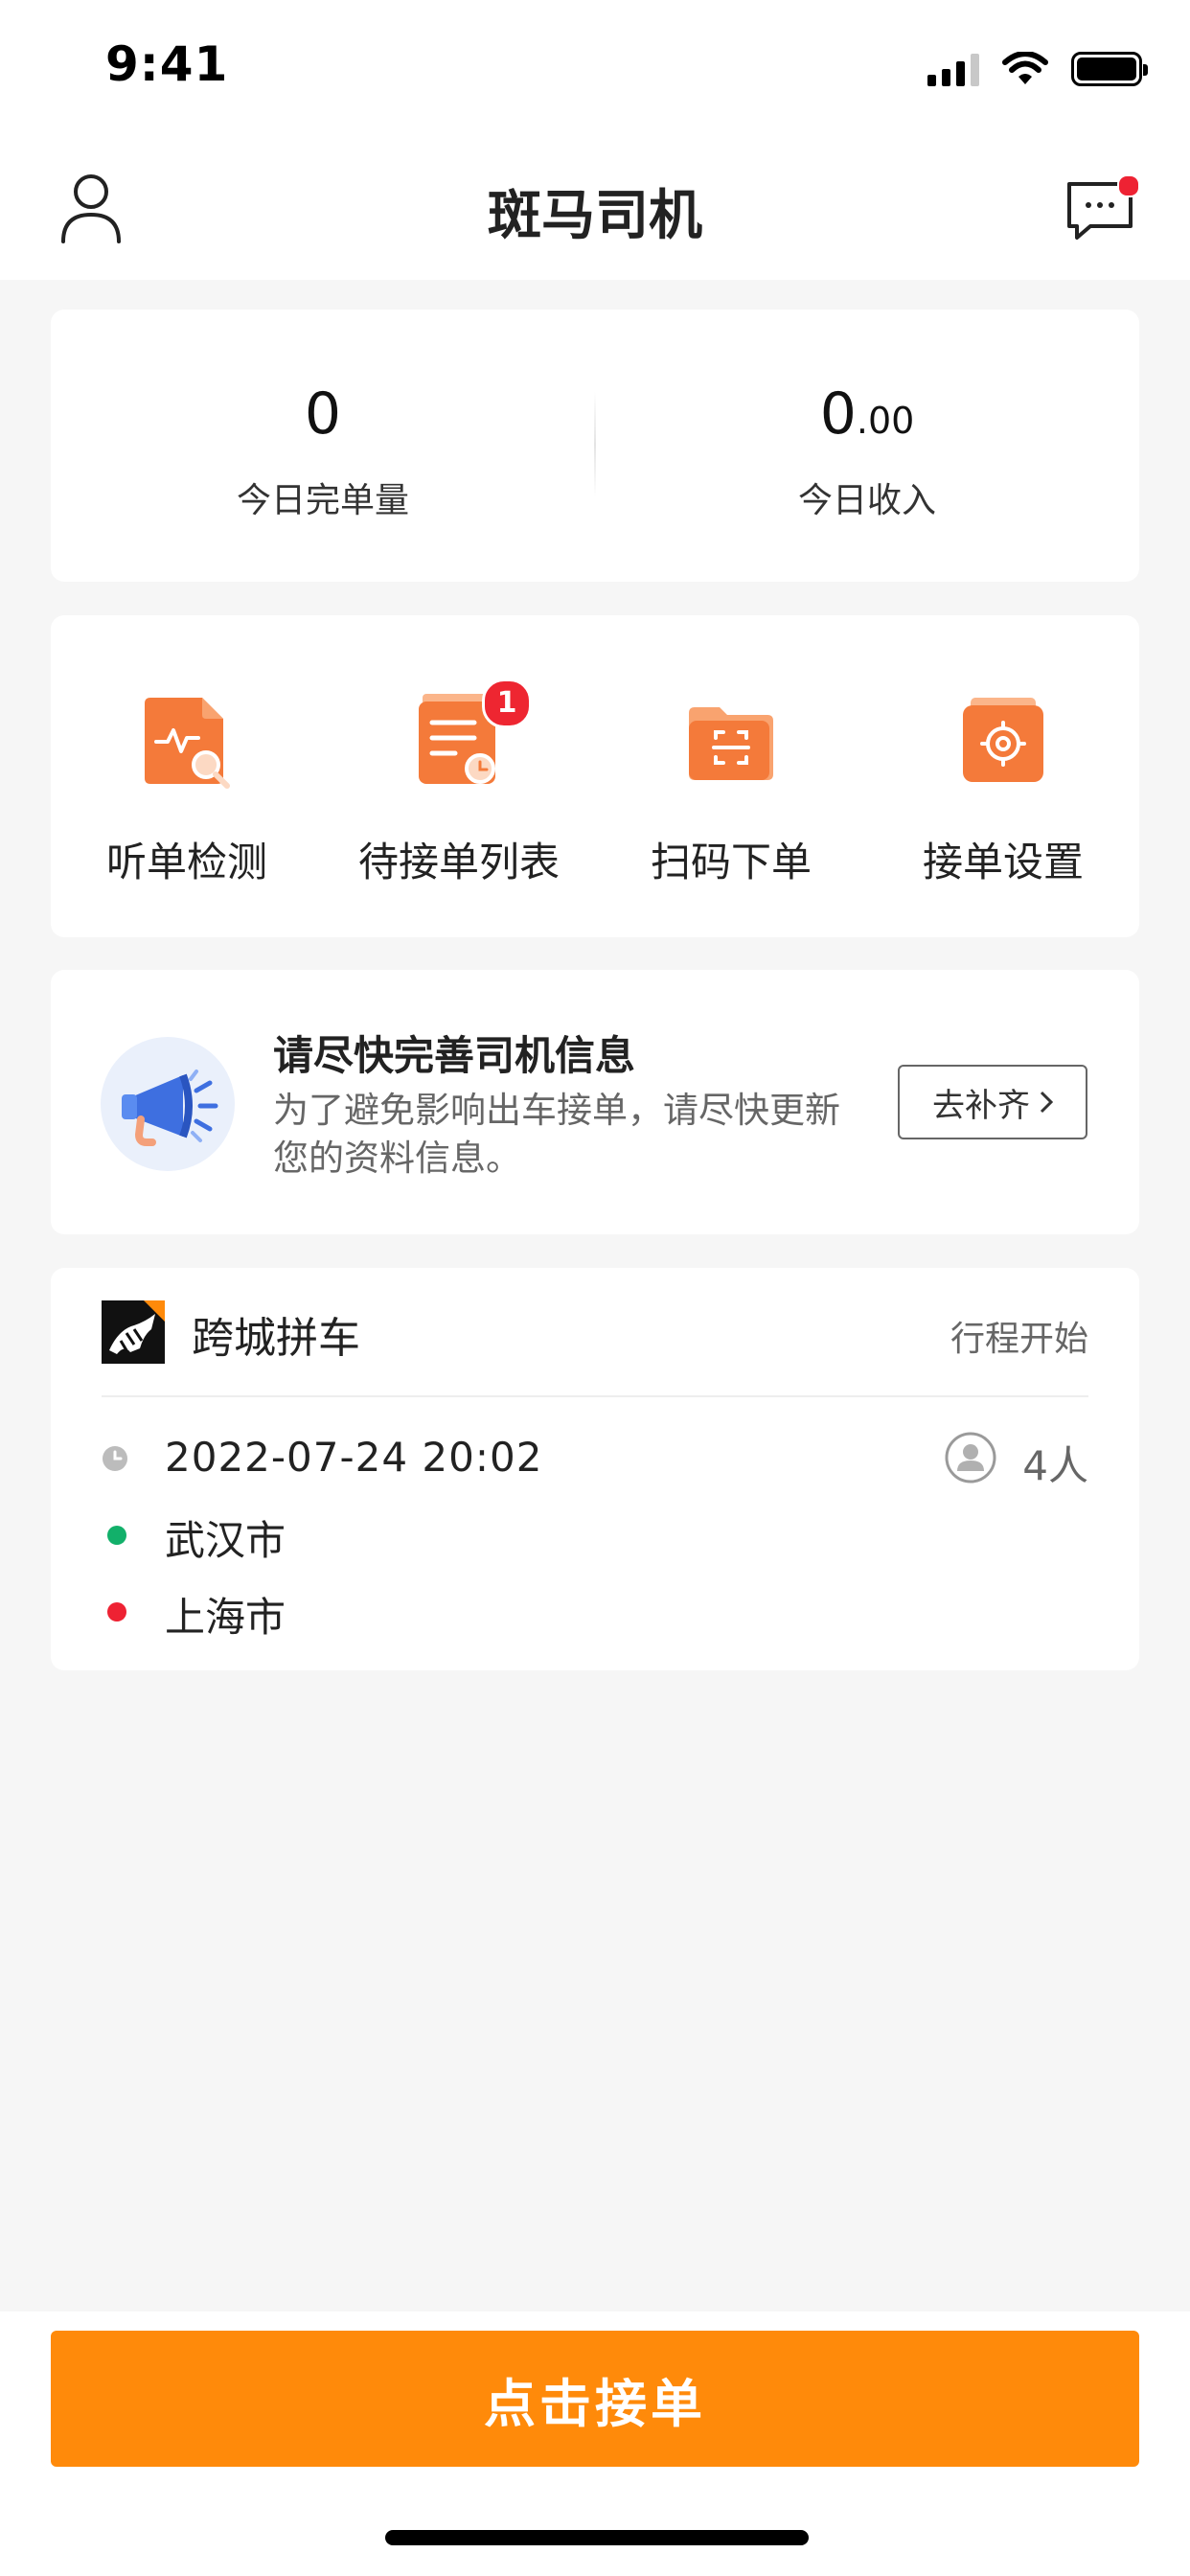  I want to click on stats-card: 0 今日完单量 0.00 今日收入, so click(595, 446).